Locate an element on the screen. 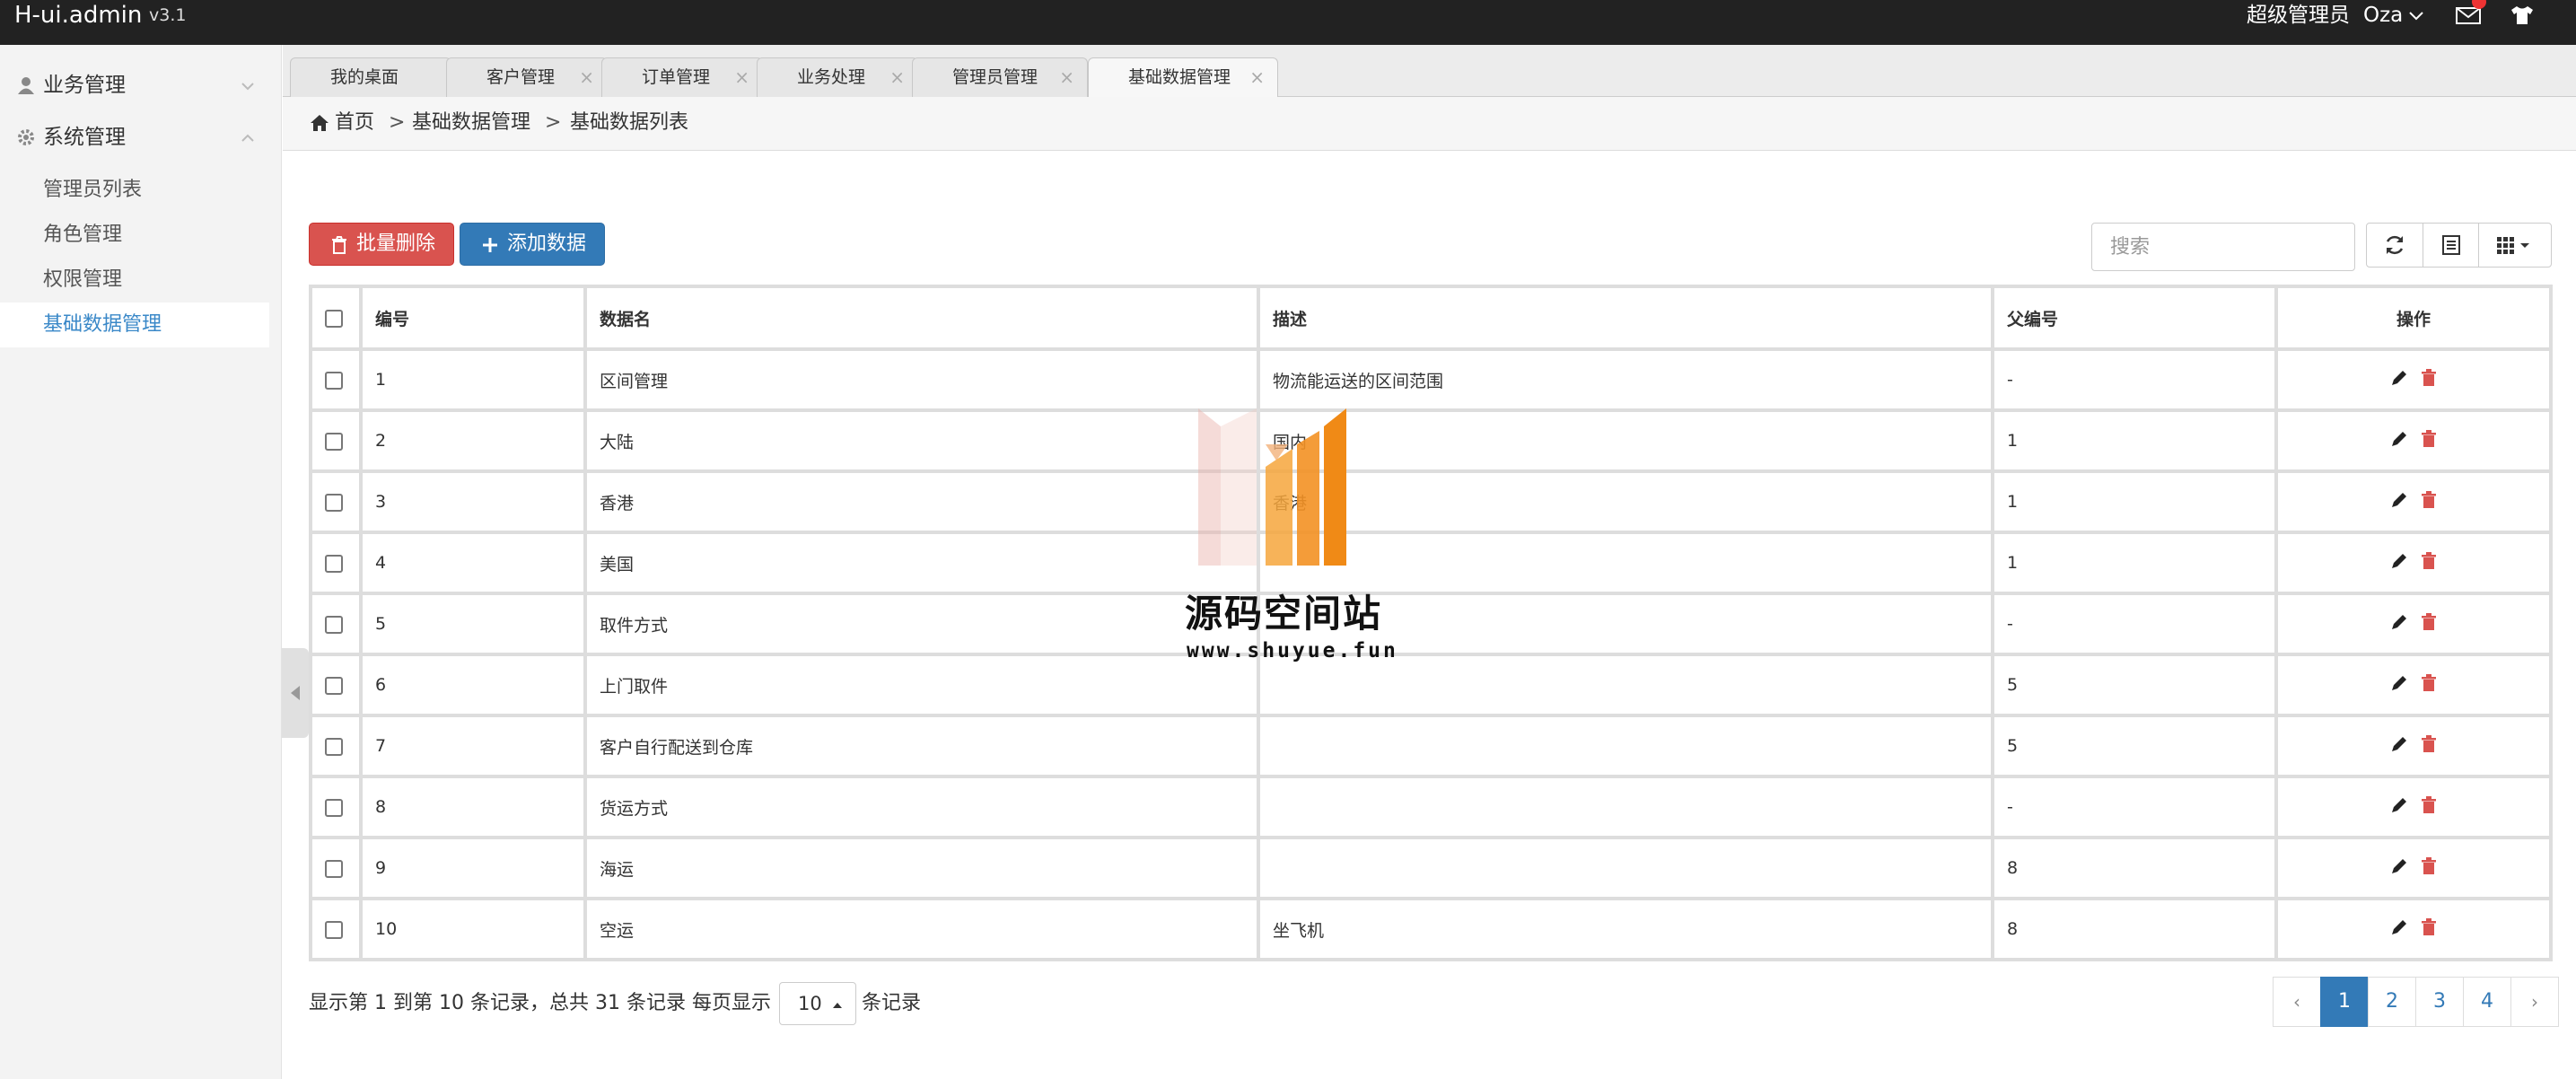 The height and width of the screenshot is (1079, 2576). sidebar-item-roles: 角色管理 is located at coordinates (134, 235).